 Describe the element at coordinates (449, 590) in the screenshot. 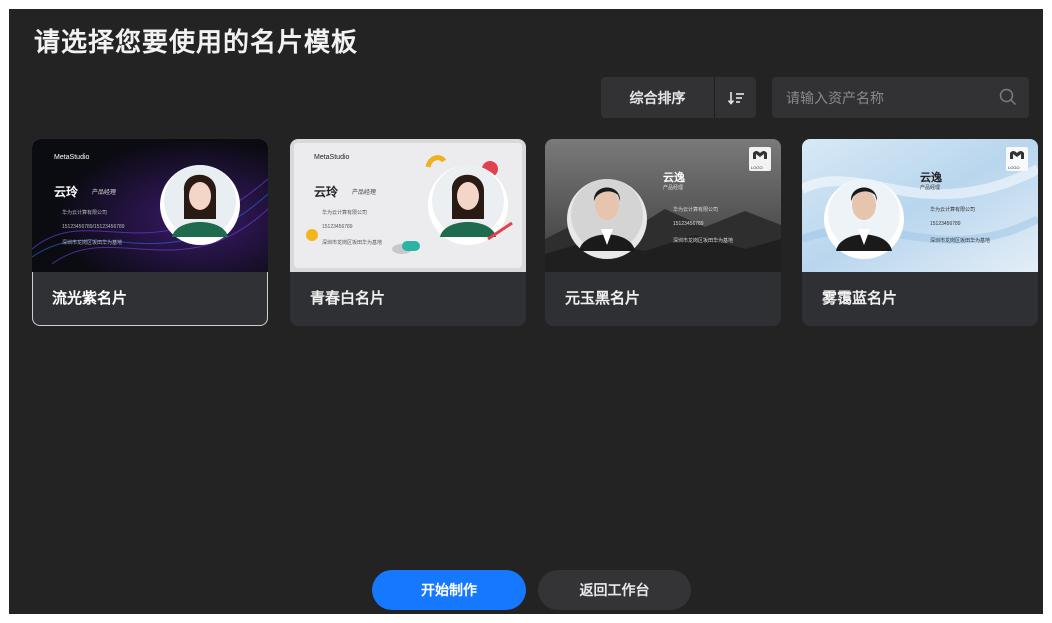

I see `start-button: 开始制作` at that location.